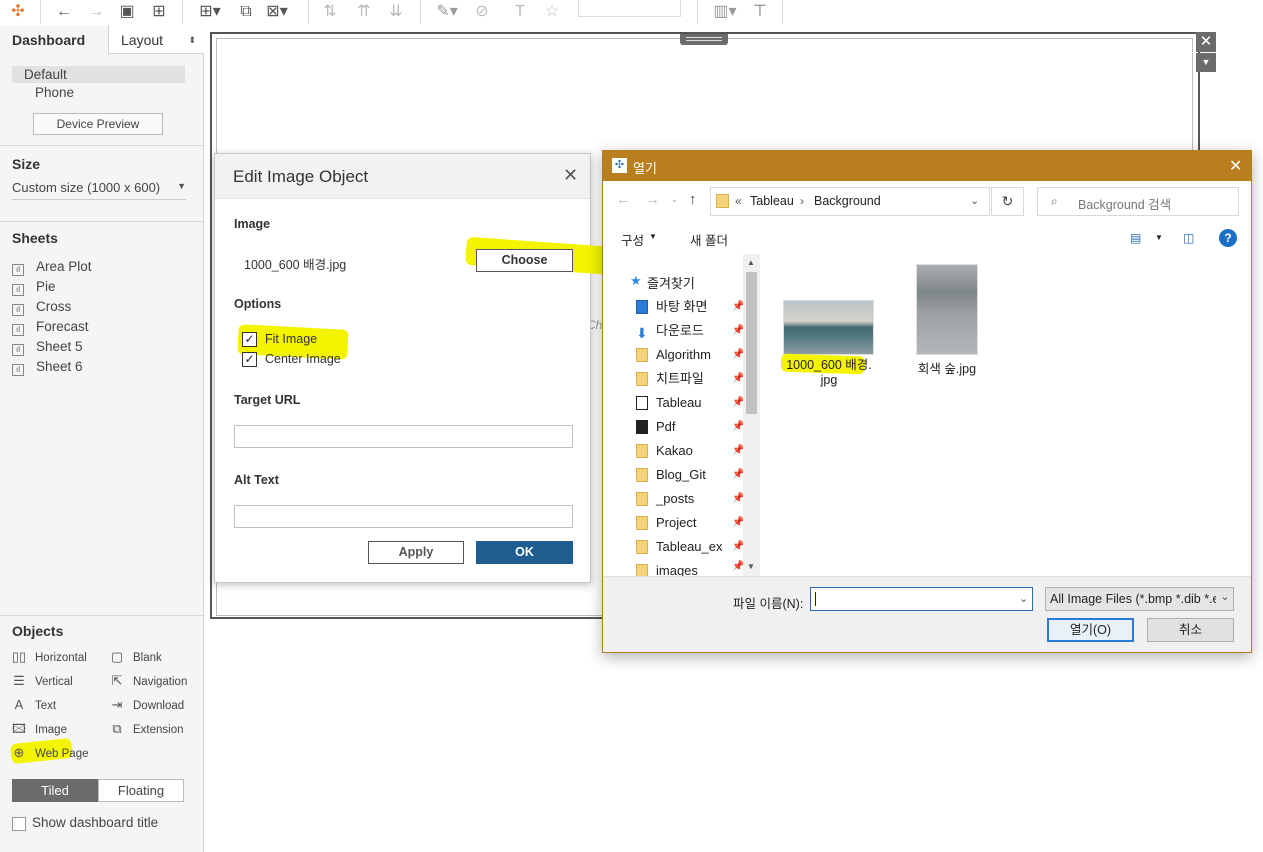 This screenshot has width=1263, height=852. What do you see at coordinates (1206, 42) in the screenshot?
I see `remove-object-button: ✕` at bounding box center [1206, 42].